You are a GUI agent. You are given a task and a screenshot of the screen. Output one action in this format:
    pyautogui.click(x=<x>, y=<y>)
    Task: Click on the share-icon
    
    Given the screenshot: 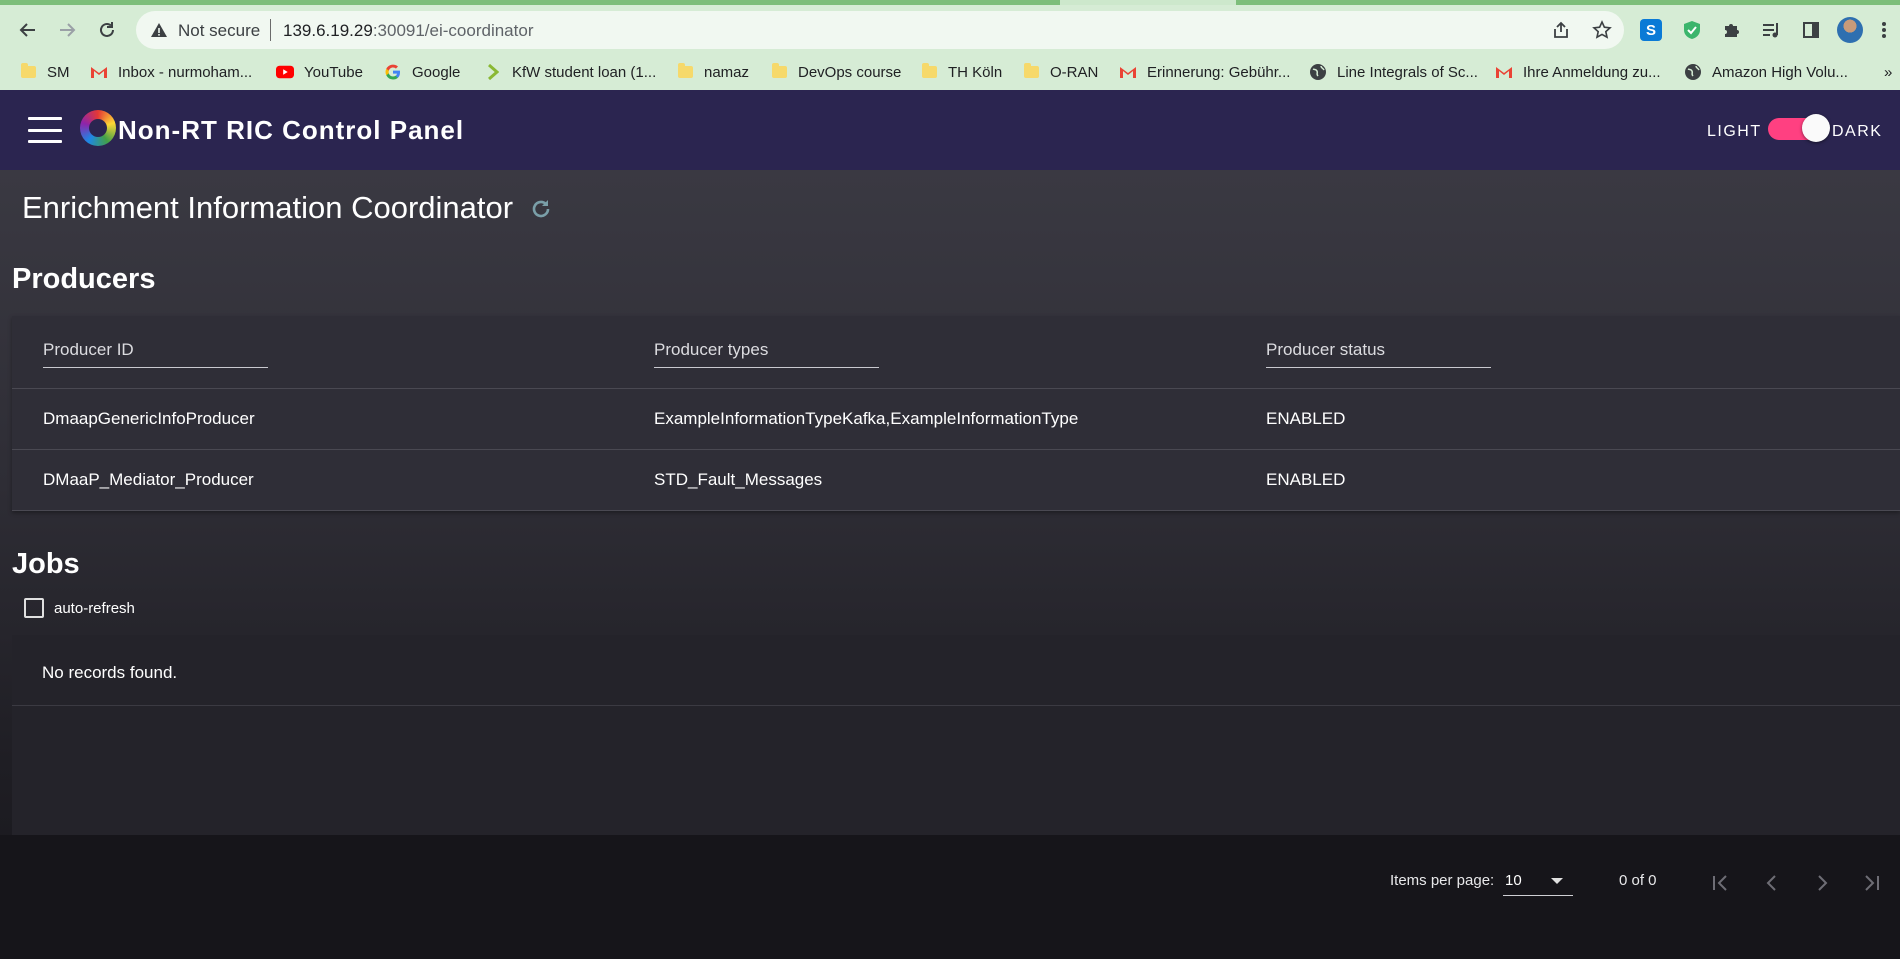 What is the action you would take?
    pyautogui.click(x=1561, y=30)
    